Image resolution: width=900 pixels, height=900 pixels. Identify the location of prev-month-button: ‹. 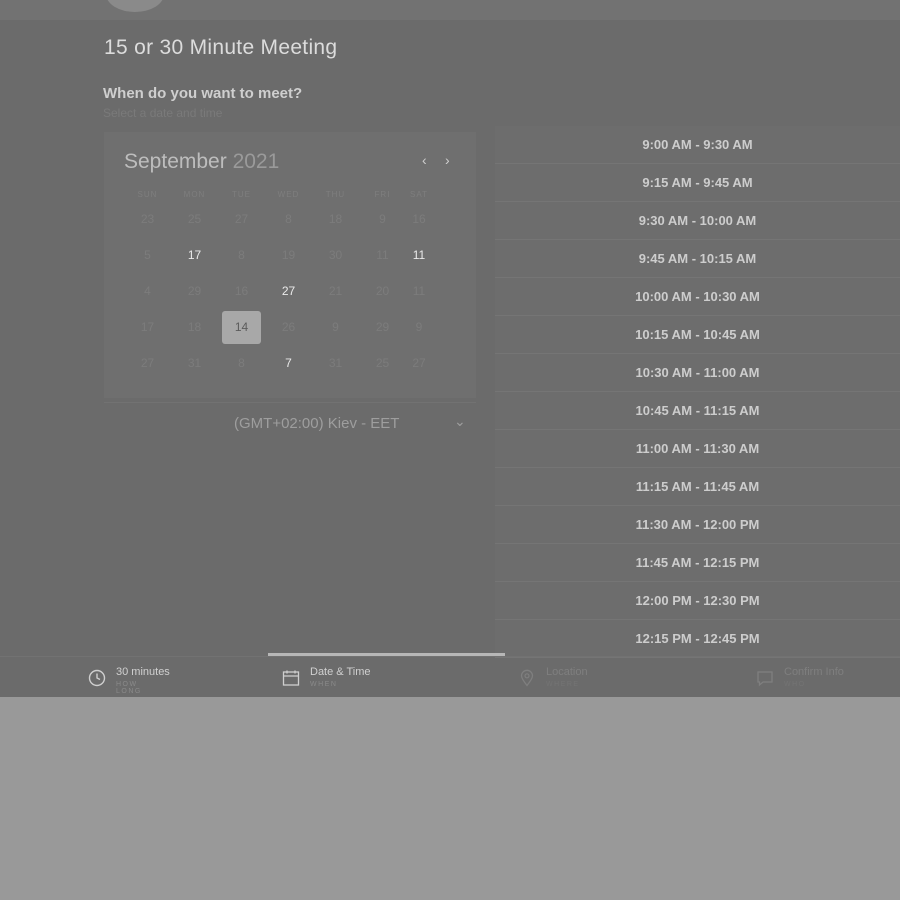
(424, 160).